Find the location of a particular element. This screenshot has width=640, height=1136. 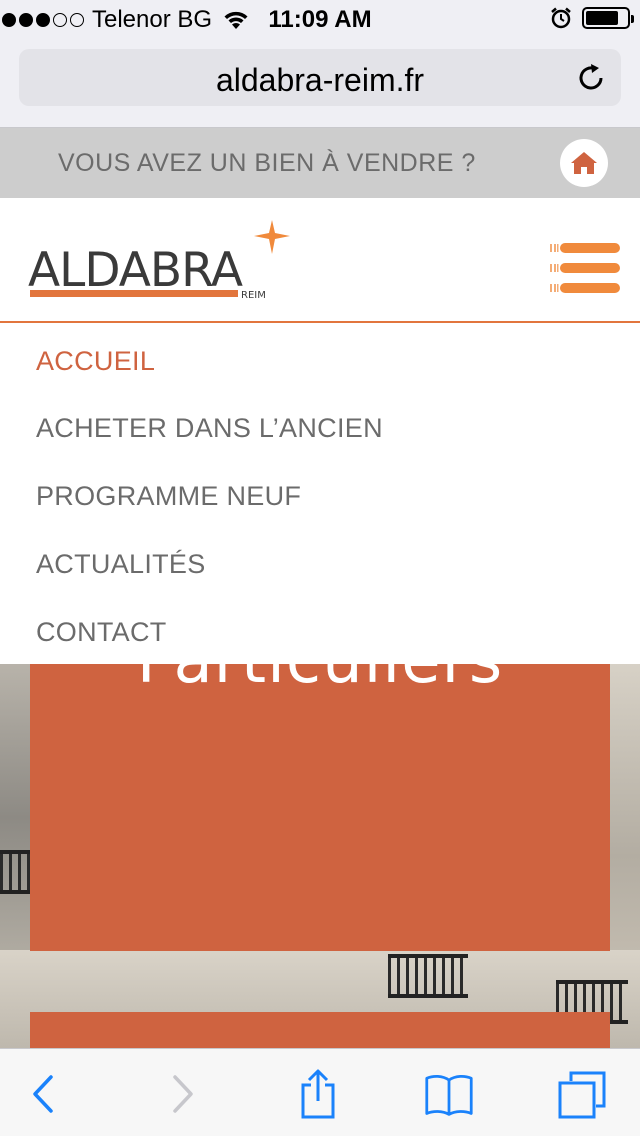

home-icon is located at coordinates (584, 163).